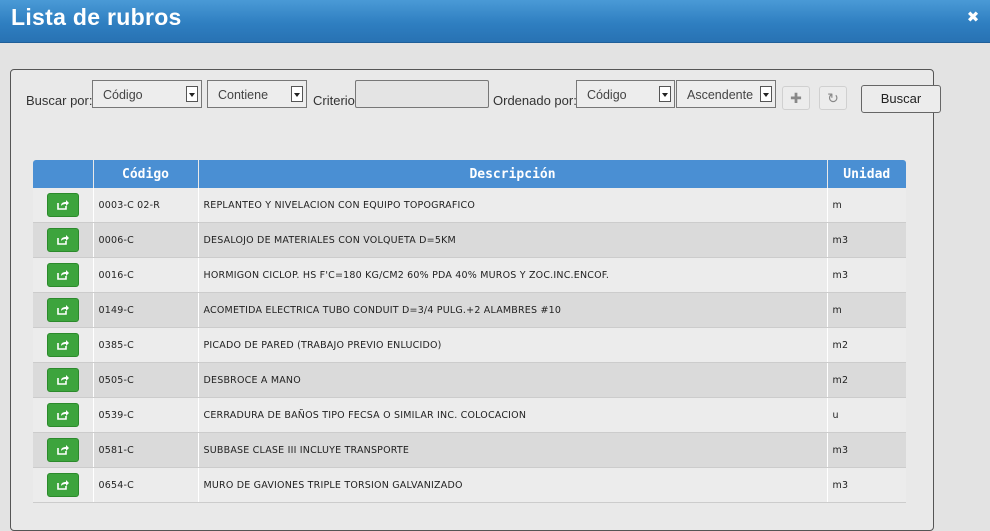  I want to click on buscar-por-label: Buscar por:, so click(59, 100).